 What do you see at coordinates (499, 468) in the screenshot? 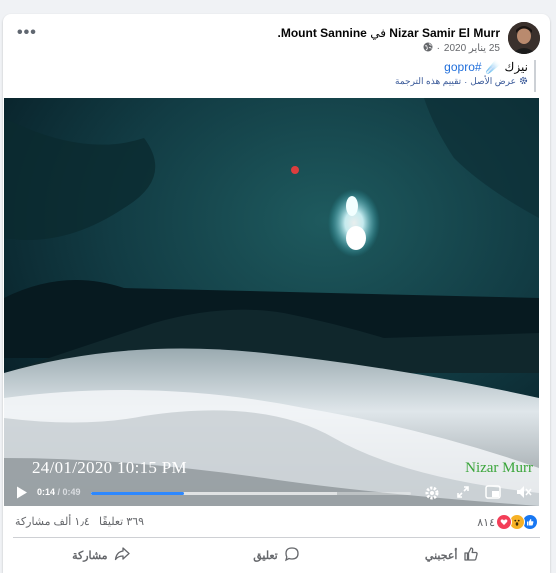
I see `watermark: Nizar Murr` at bounding box center [499, 468].